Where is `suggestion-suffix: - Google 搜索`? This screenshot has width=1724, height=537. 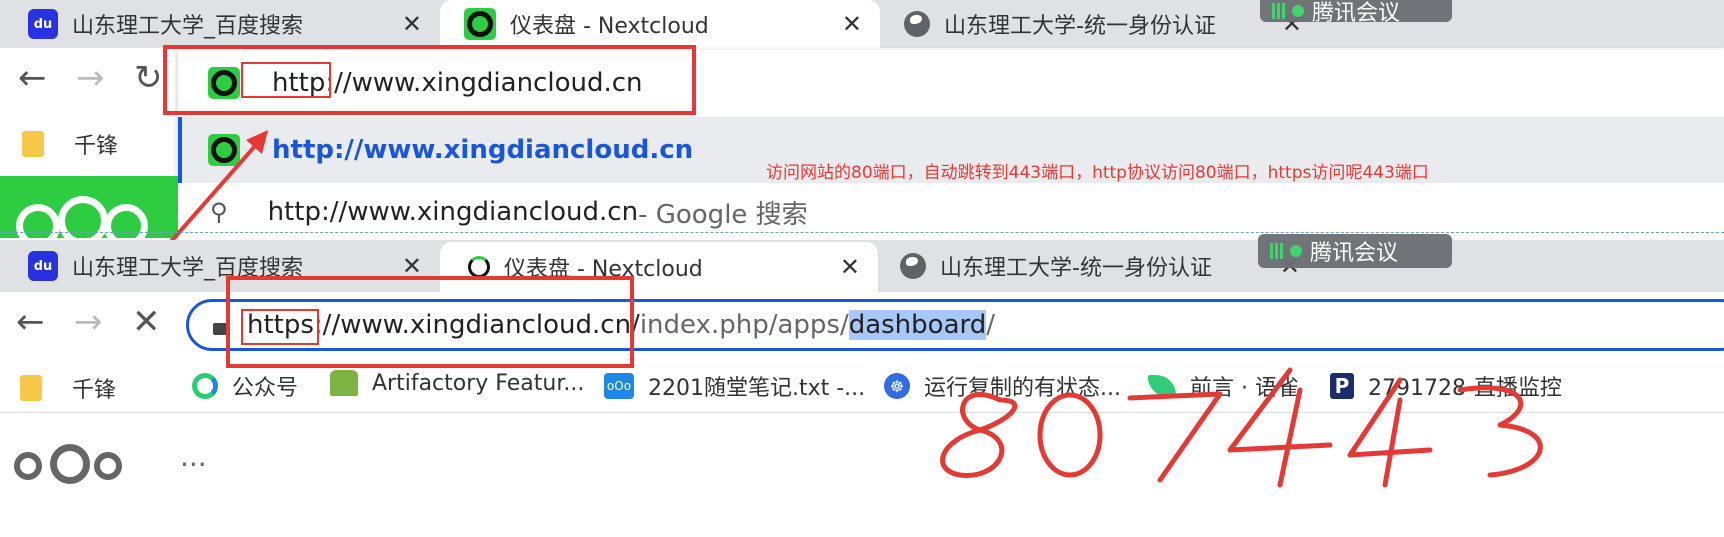
suggestion-suffix: - Google 搜索 is located at coordinates (723, 214).